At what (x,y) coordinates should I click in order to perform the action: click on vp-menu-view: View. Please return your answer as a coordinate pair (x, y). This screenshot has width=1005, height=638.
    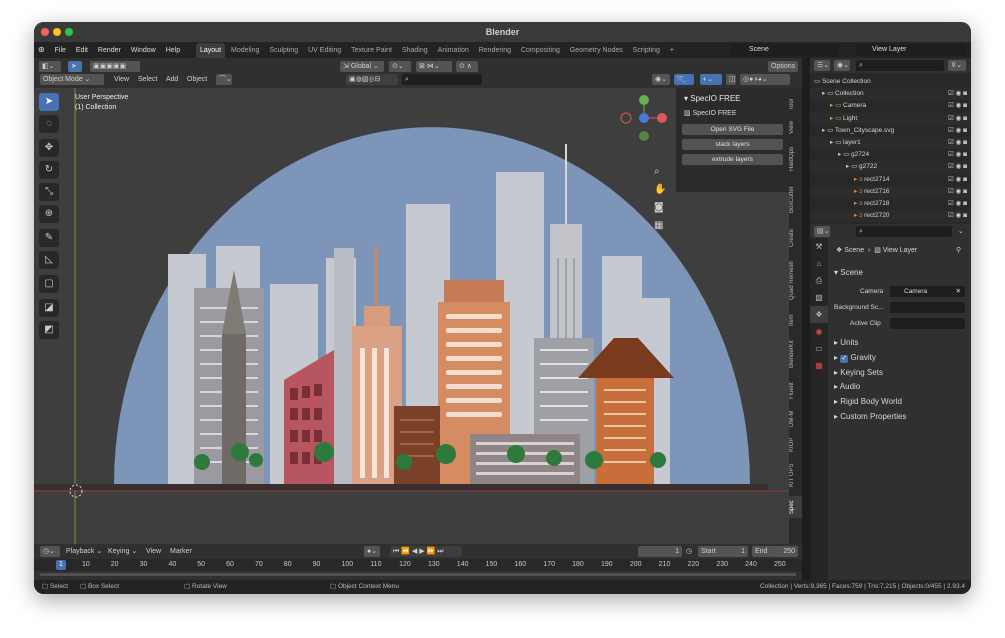
    Looking at the image, I should click on (121, 79).